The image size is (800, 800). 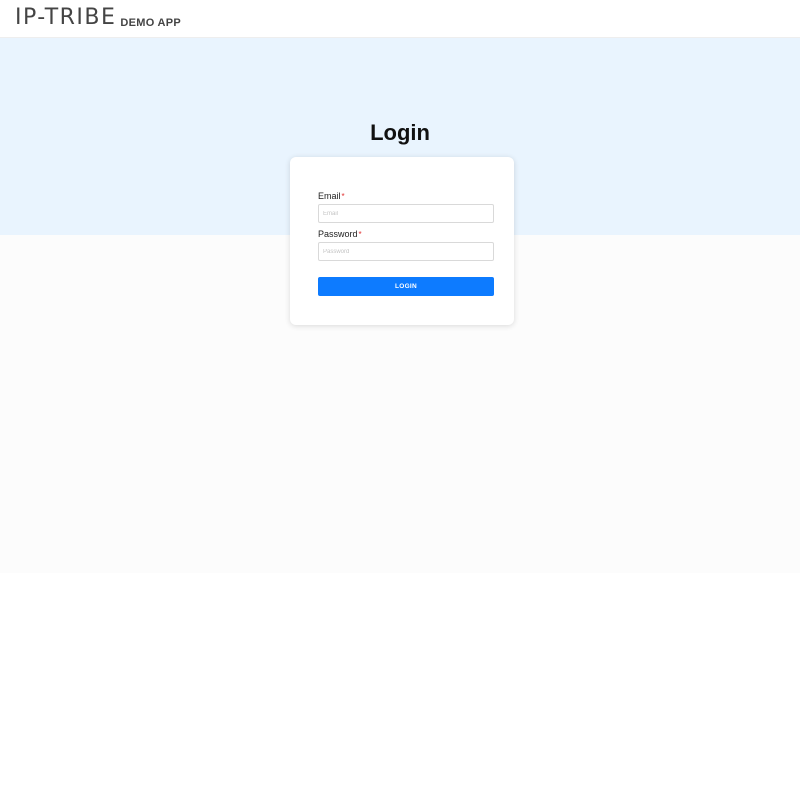 What do you see at coordinates (406, 234) in the screenshot?
I see `password-label: Password*` at bounding box center [406, 234].